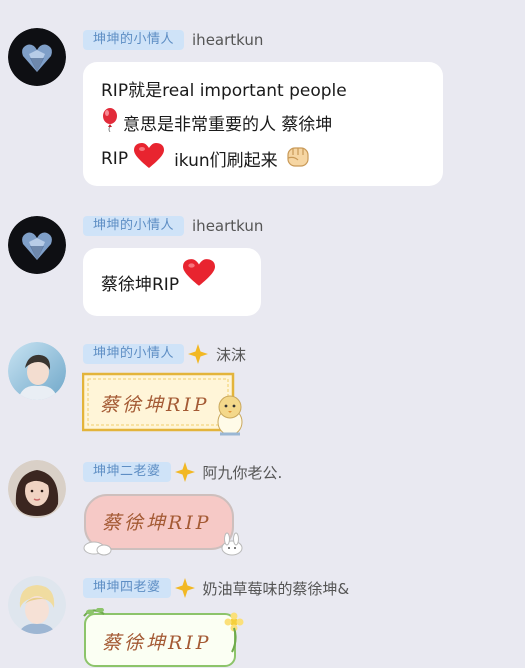 This screenshot has height=668, width=525. Describe the element at coordinates (231, 354) in the screenshot. I see `username: 沫沫` at that location.